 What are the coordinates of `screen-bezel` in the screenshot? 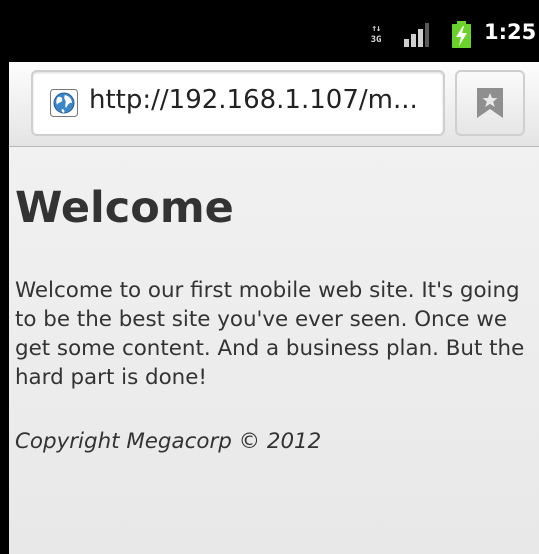 It's located at (4, 277).